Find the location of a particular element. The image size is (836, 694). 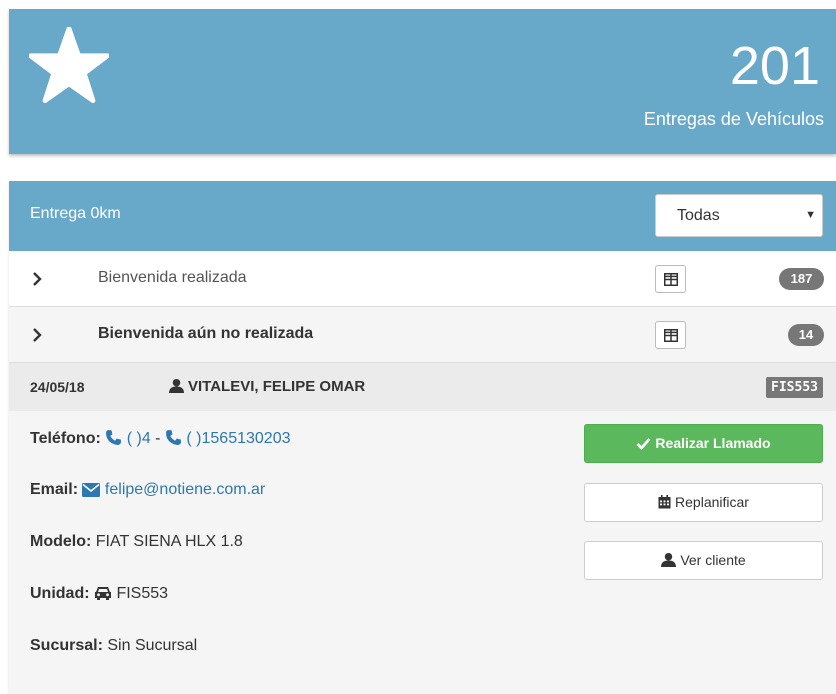

call-button: Realizar Llamado is located at coordinates (703, 443).